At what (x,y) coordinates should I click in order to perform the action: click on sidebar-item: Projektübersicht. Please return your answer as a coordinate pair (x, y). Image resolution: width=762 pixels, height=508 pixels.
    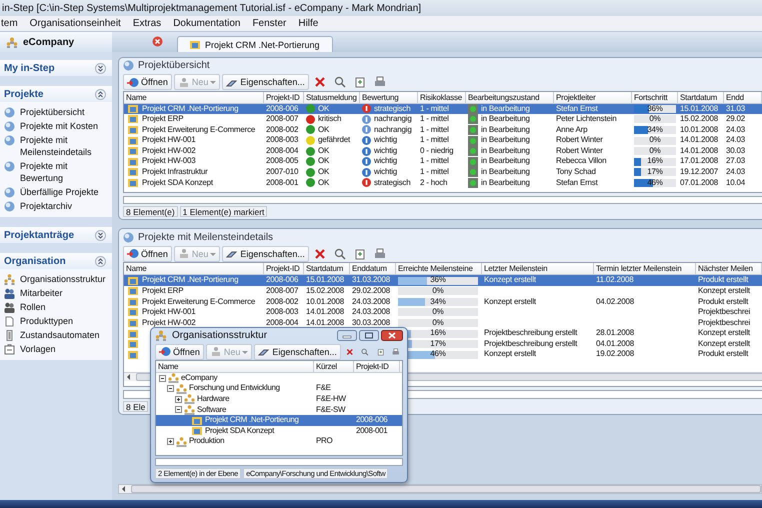
    Looking at the image, I should click on (52, 112).